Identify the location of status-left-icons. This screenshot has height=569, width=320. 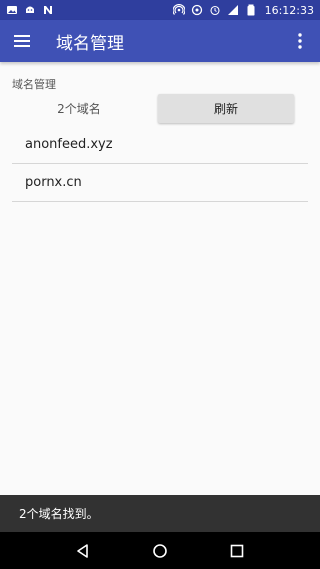
(30, 10).